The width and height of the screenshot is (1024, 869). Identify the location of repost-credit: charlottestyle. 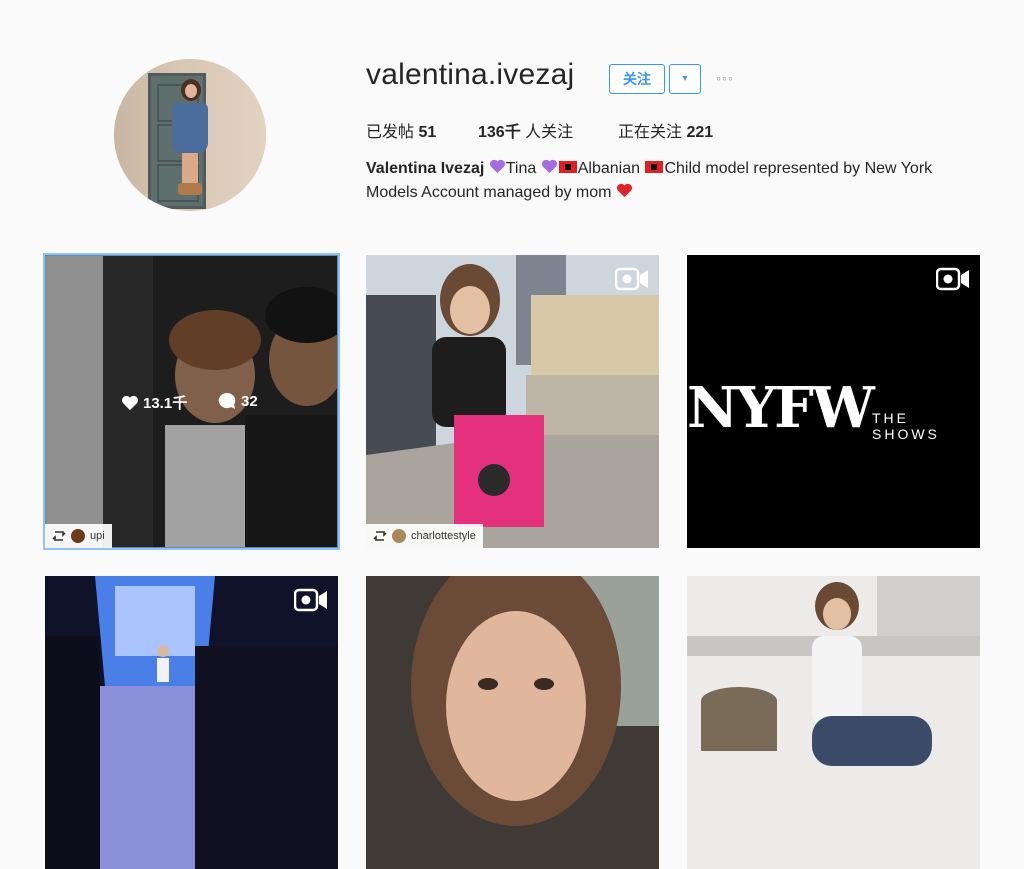
(424, 536).